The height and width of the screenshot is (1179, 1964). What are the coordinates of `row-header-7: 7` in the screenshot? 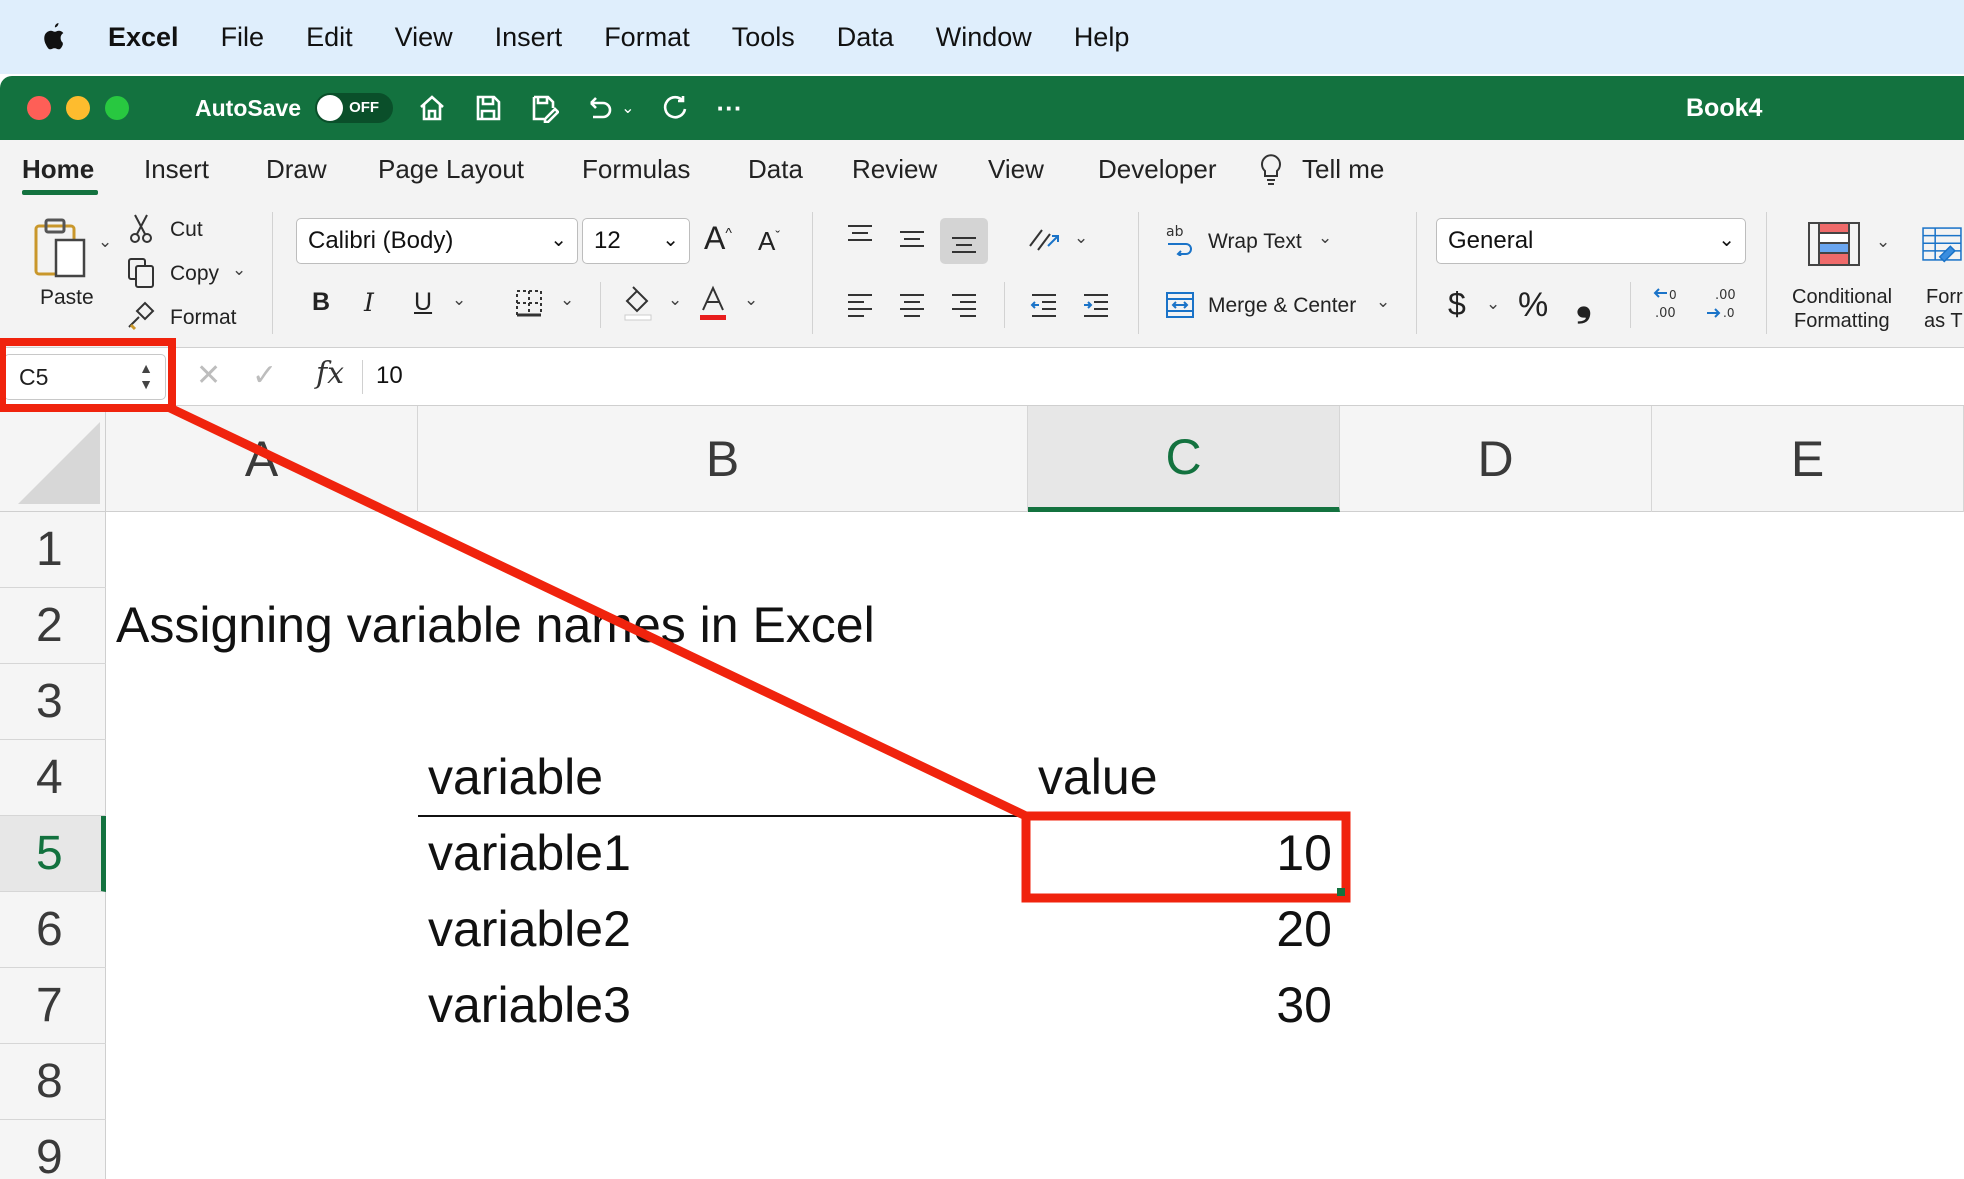 It's located at (53, 1006).